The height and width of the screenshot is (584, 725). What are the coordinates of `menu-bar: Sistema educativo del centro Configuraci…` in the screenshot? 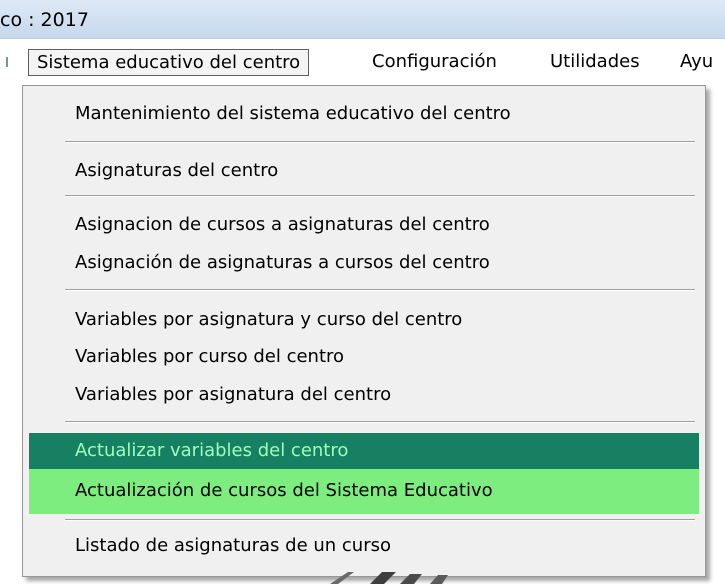 It's located at (362, 62).